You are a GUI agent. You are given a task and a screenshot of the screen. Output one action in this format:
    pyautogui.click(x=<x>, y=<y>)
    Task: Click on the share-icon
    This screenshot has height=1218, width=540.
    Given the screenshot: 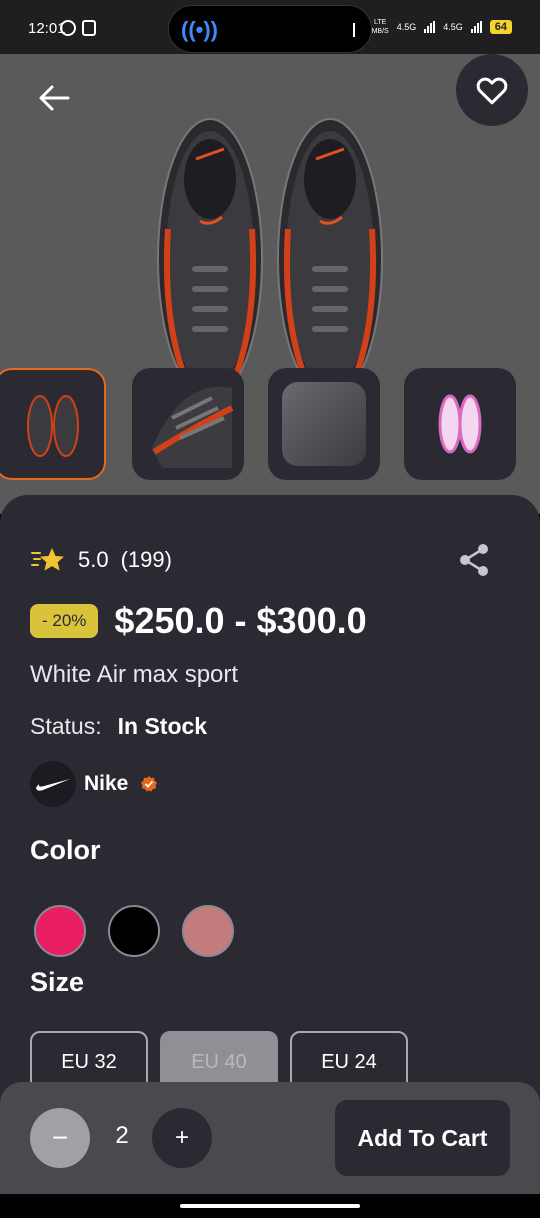 What is the action you would take?
    pyautogui.click(x=474, y=560)
    